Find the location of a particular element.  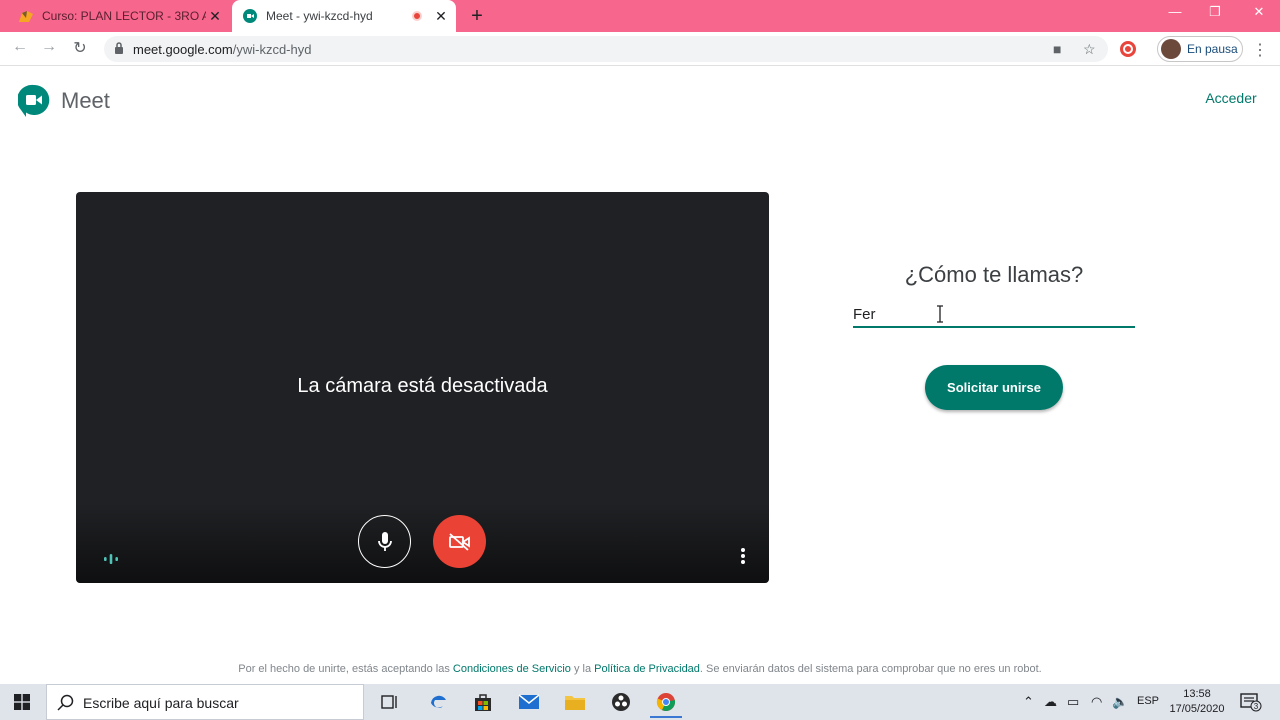

address-bar: meet.google.com/ywi-kzcd-hyd ■ ☆ is located at coordinates (606, 49).